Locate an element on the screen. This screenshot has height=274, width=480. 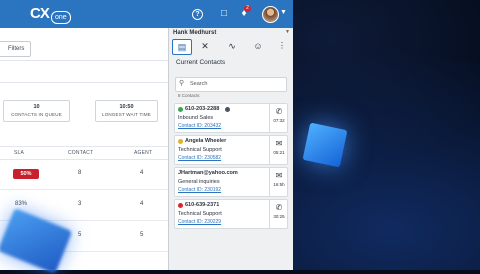
stat-value: 10:50 is located at coordinates (126, 107).